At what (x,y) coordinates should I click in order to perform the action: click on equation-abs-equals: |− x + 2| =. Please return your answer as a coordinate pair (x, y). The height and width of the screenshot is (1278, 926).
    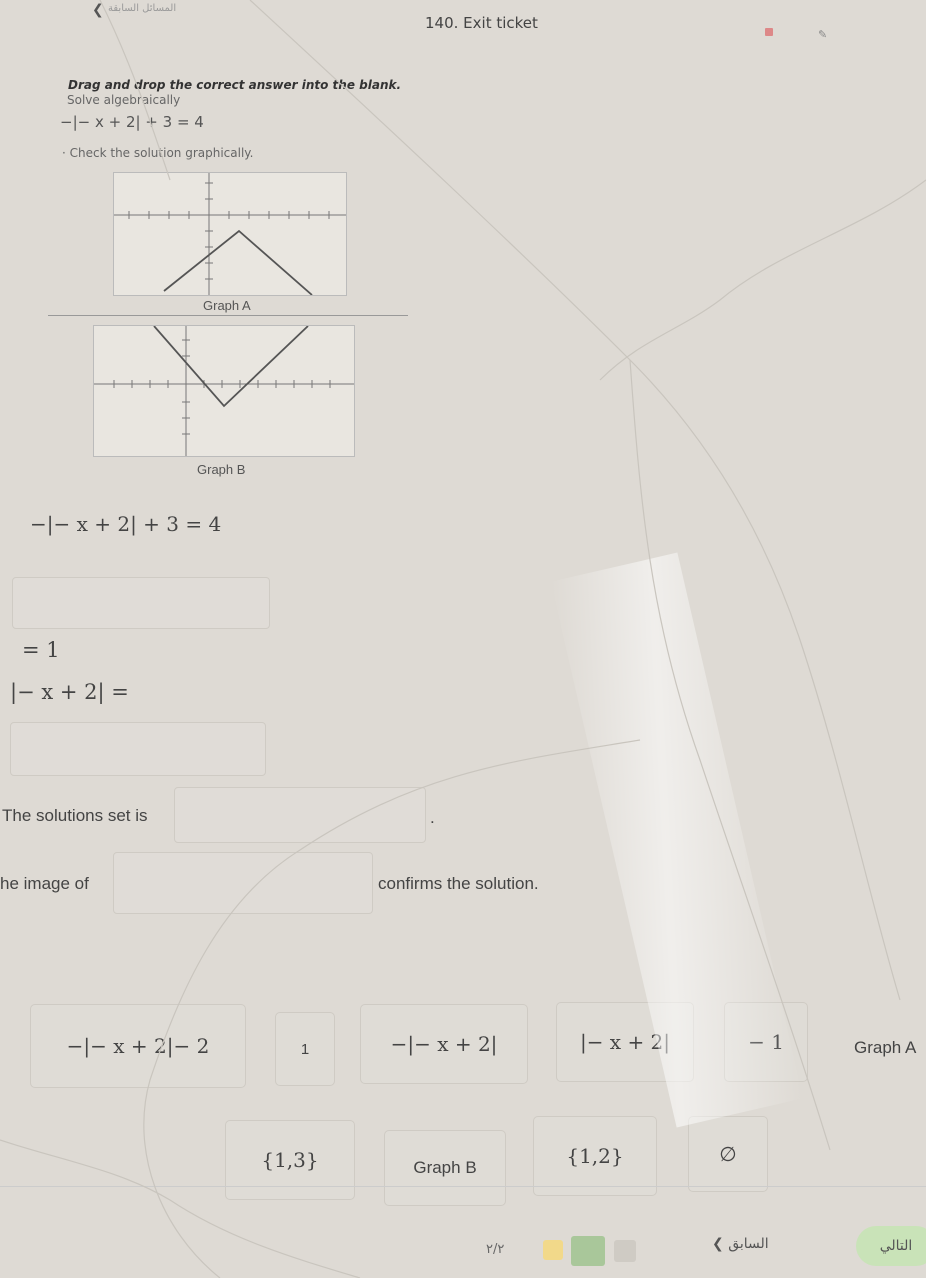
    Looking at the image, I should click on (69, 692).